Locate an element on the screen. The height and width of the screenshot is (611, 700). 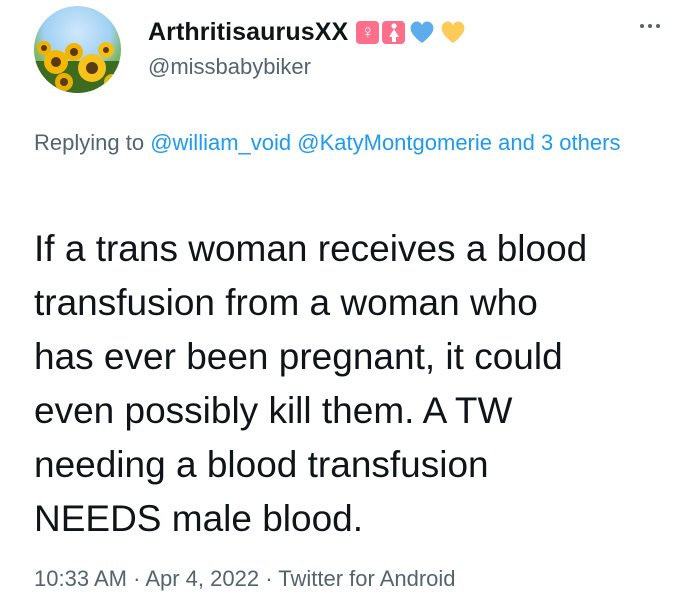
name-row: ArthritisaurusXX ♀ is located at coordinates (307, 32).